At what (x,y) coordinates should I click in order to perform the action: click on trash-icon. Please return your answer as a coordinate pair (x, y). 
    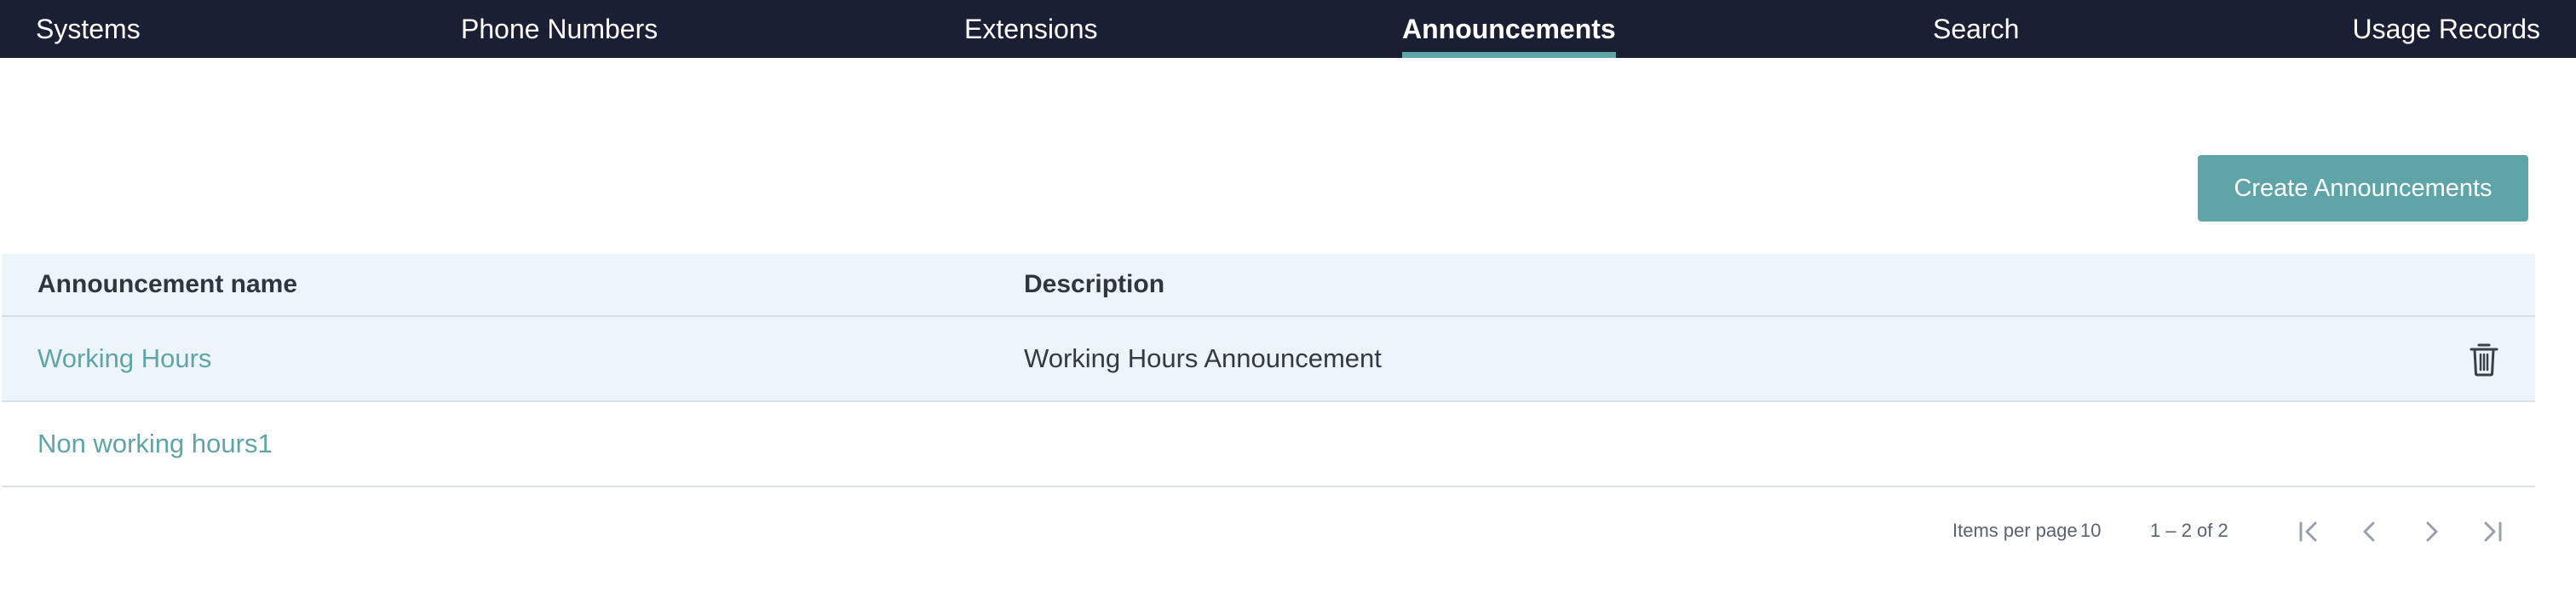
    Looking at the image, I should click on (2484, 360).